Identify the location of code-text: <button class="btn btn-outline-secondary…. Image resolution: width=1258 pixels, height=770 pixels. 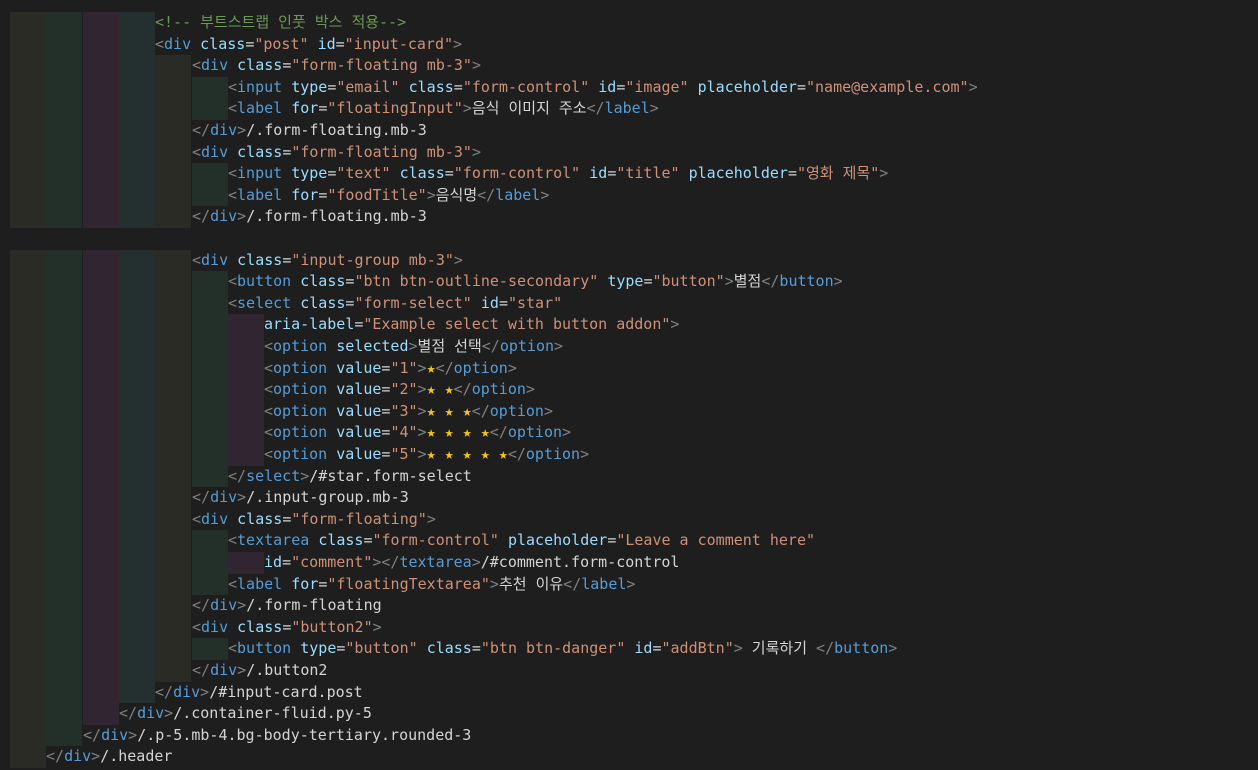
(535, 282).